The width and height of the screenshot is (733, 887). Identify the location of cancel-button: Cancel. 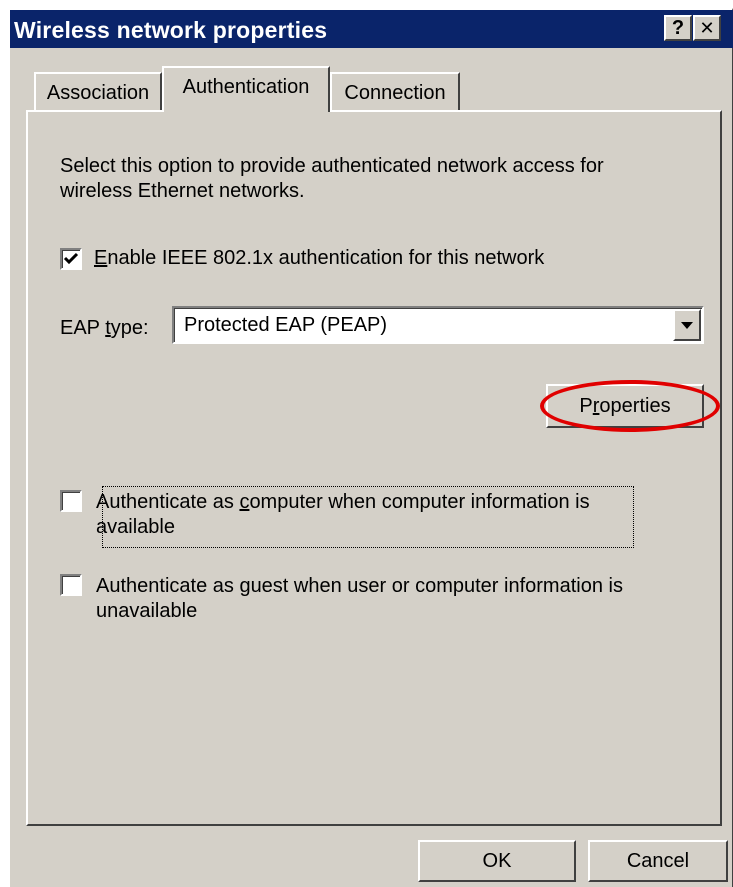
(658, 861).